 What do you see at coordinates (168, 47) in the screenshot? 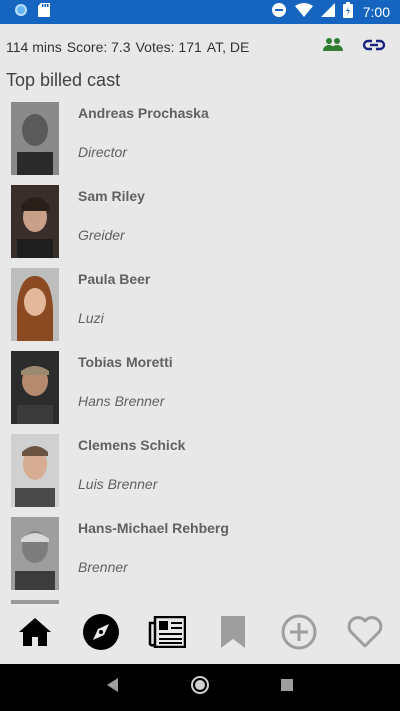
I see `votes-text: Votes: 171` at bounding box center [168, 47].